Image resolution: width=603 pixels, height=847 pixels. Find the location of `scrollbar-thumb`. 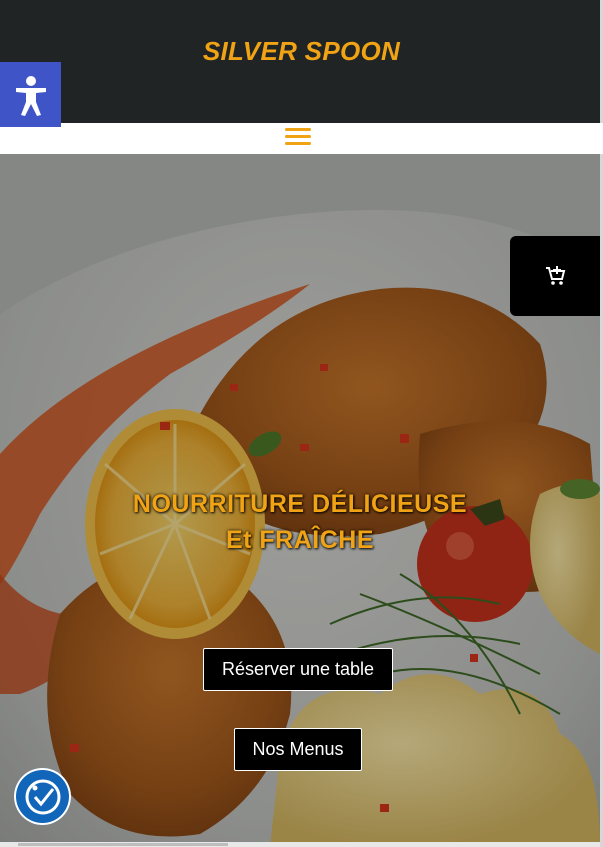

scrollbar-thumb is located at coordinates (123, 844).